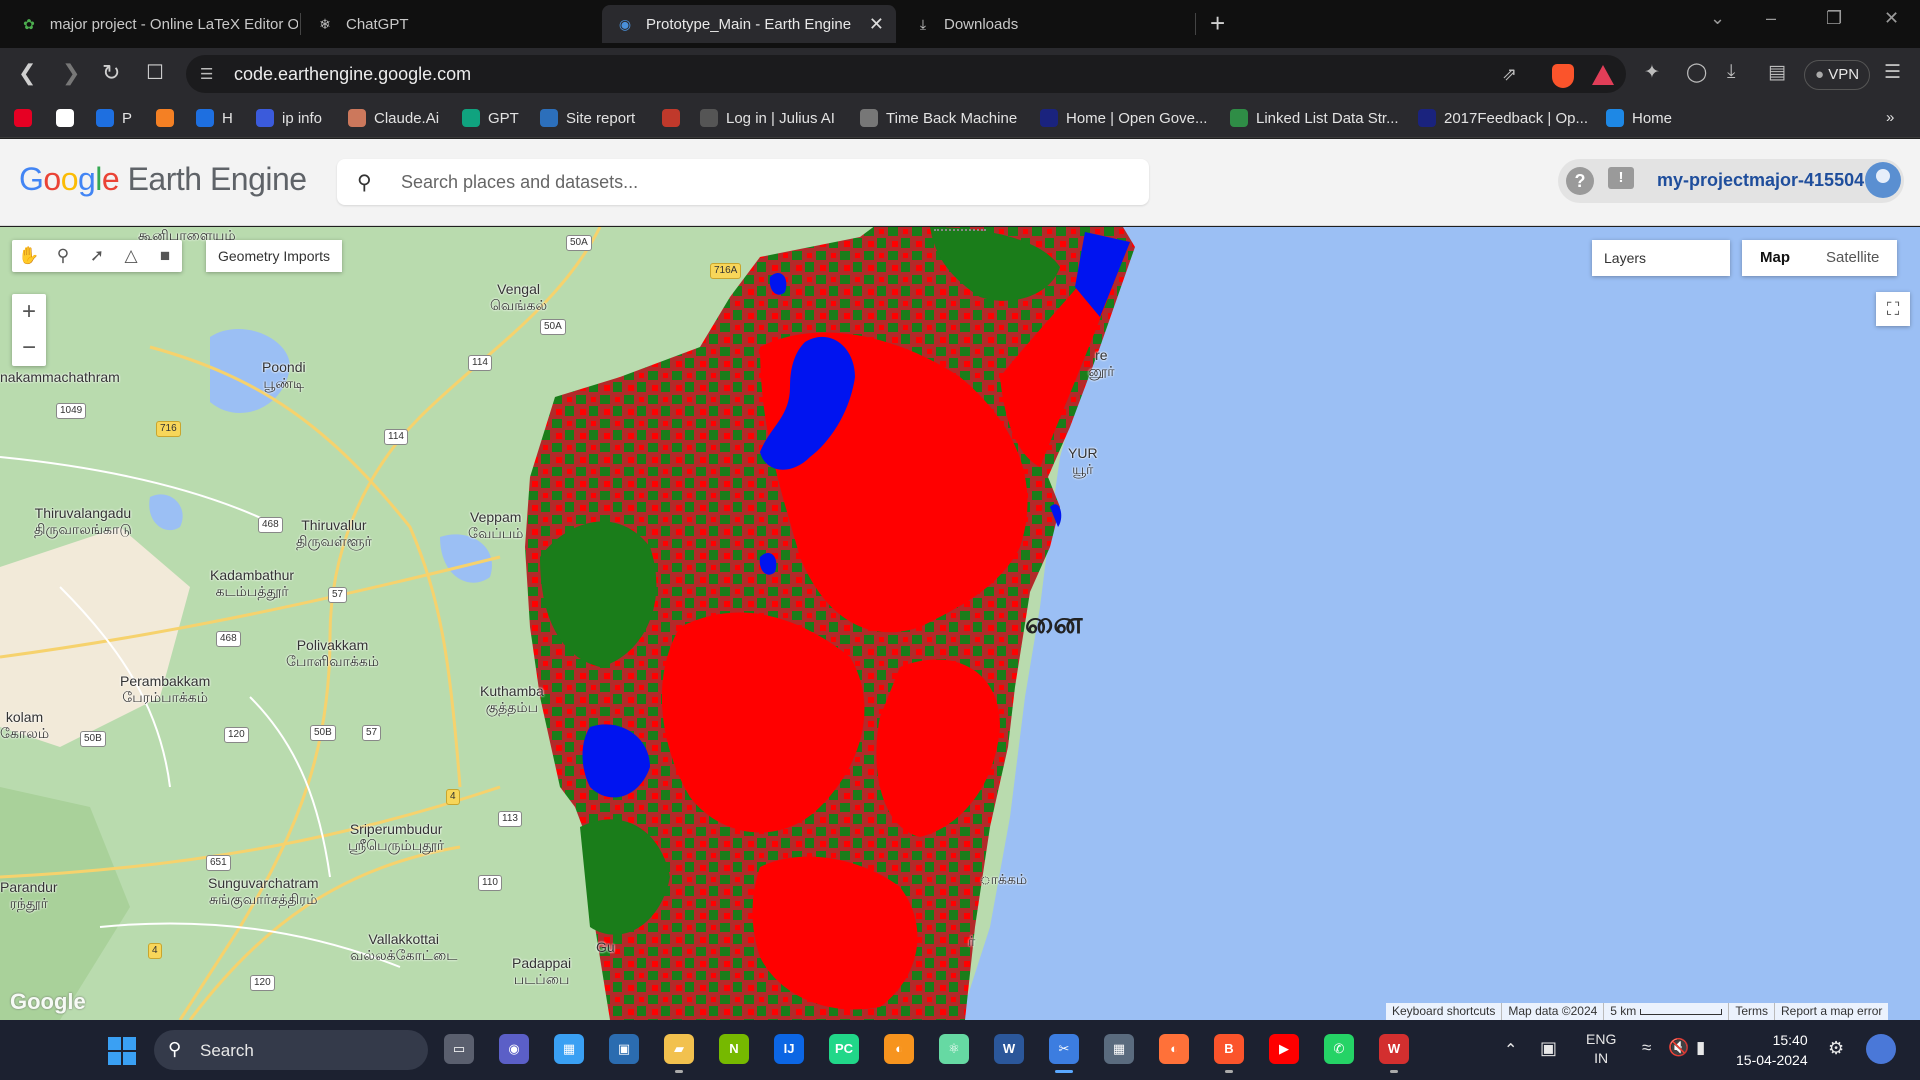 The image size is (1920, 1080). What do you see at coordinates (63, 256) in the screenshot?
I see `point-marker-icon: ⚲` at bounding box center [63, 256].